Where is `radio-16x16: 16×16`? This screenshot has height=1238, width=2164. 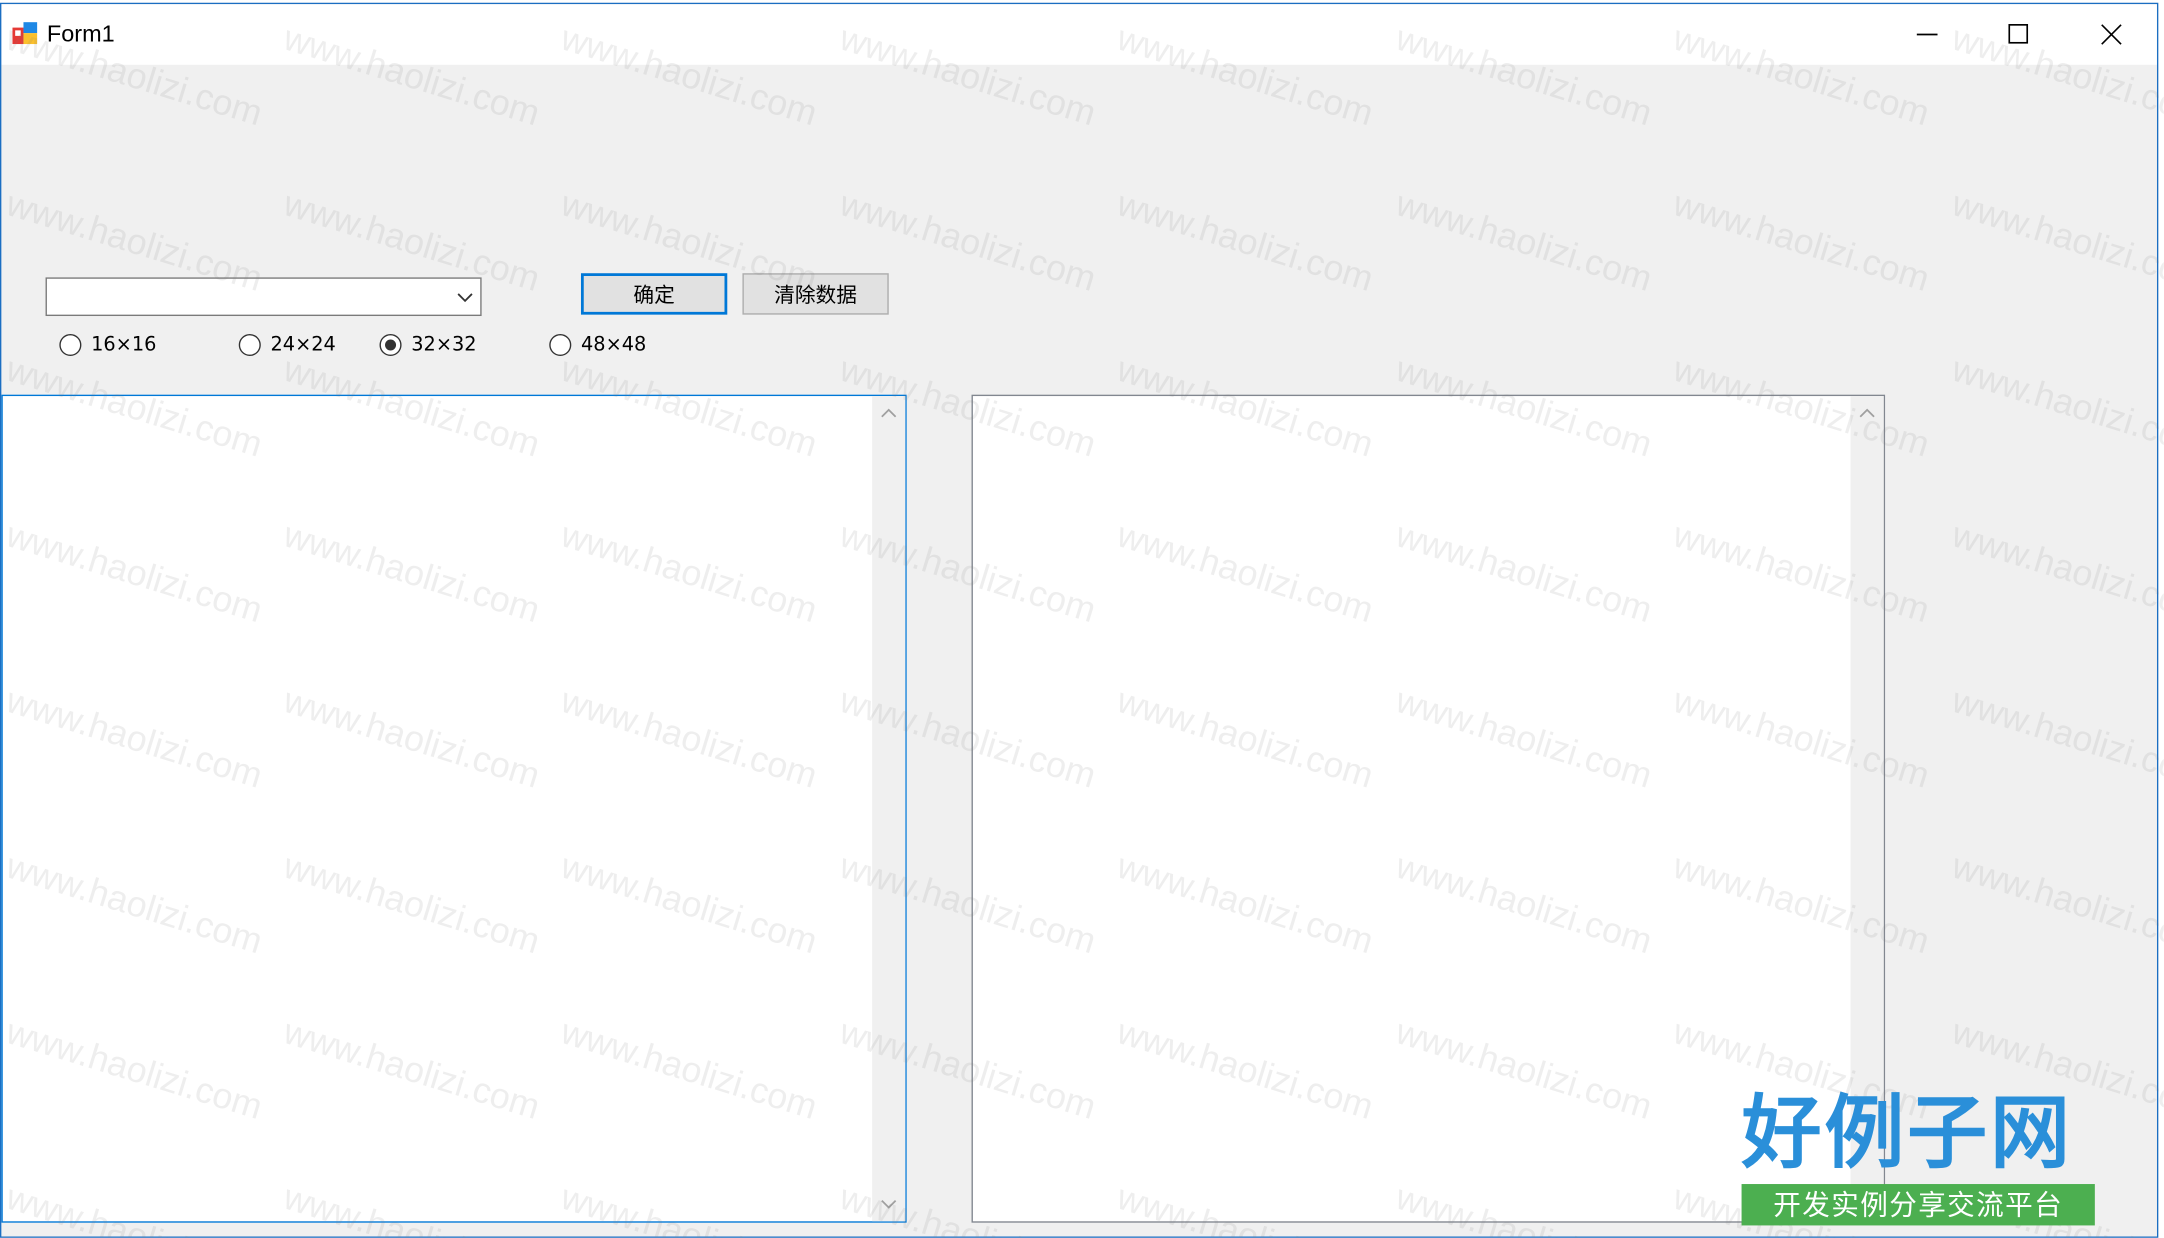
radio-16x16: 16×16 is located at coordinates (107, 345).